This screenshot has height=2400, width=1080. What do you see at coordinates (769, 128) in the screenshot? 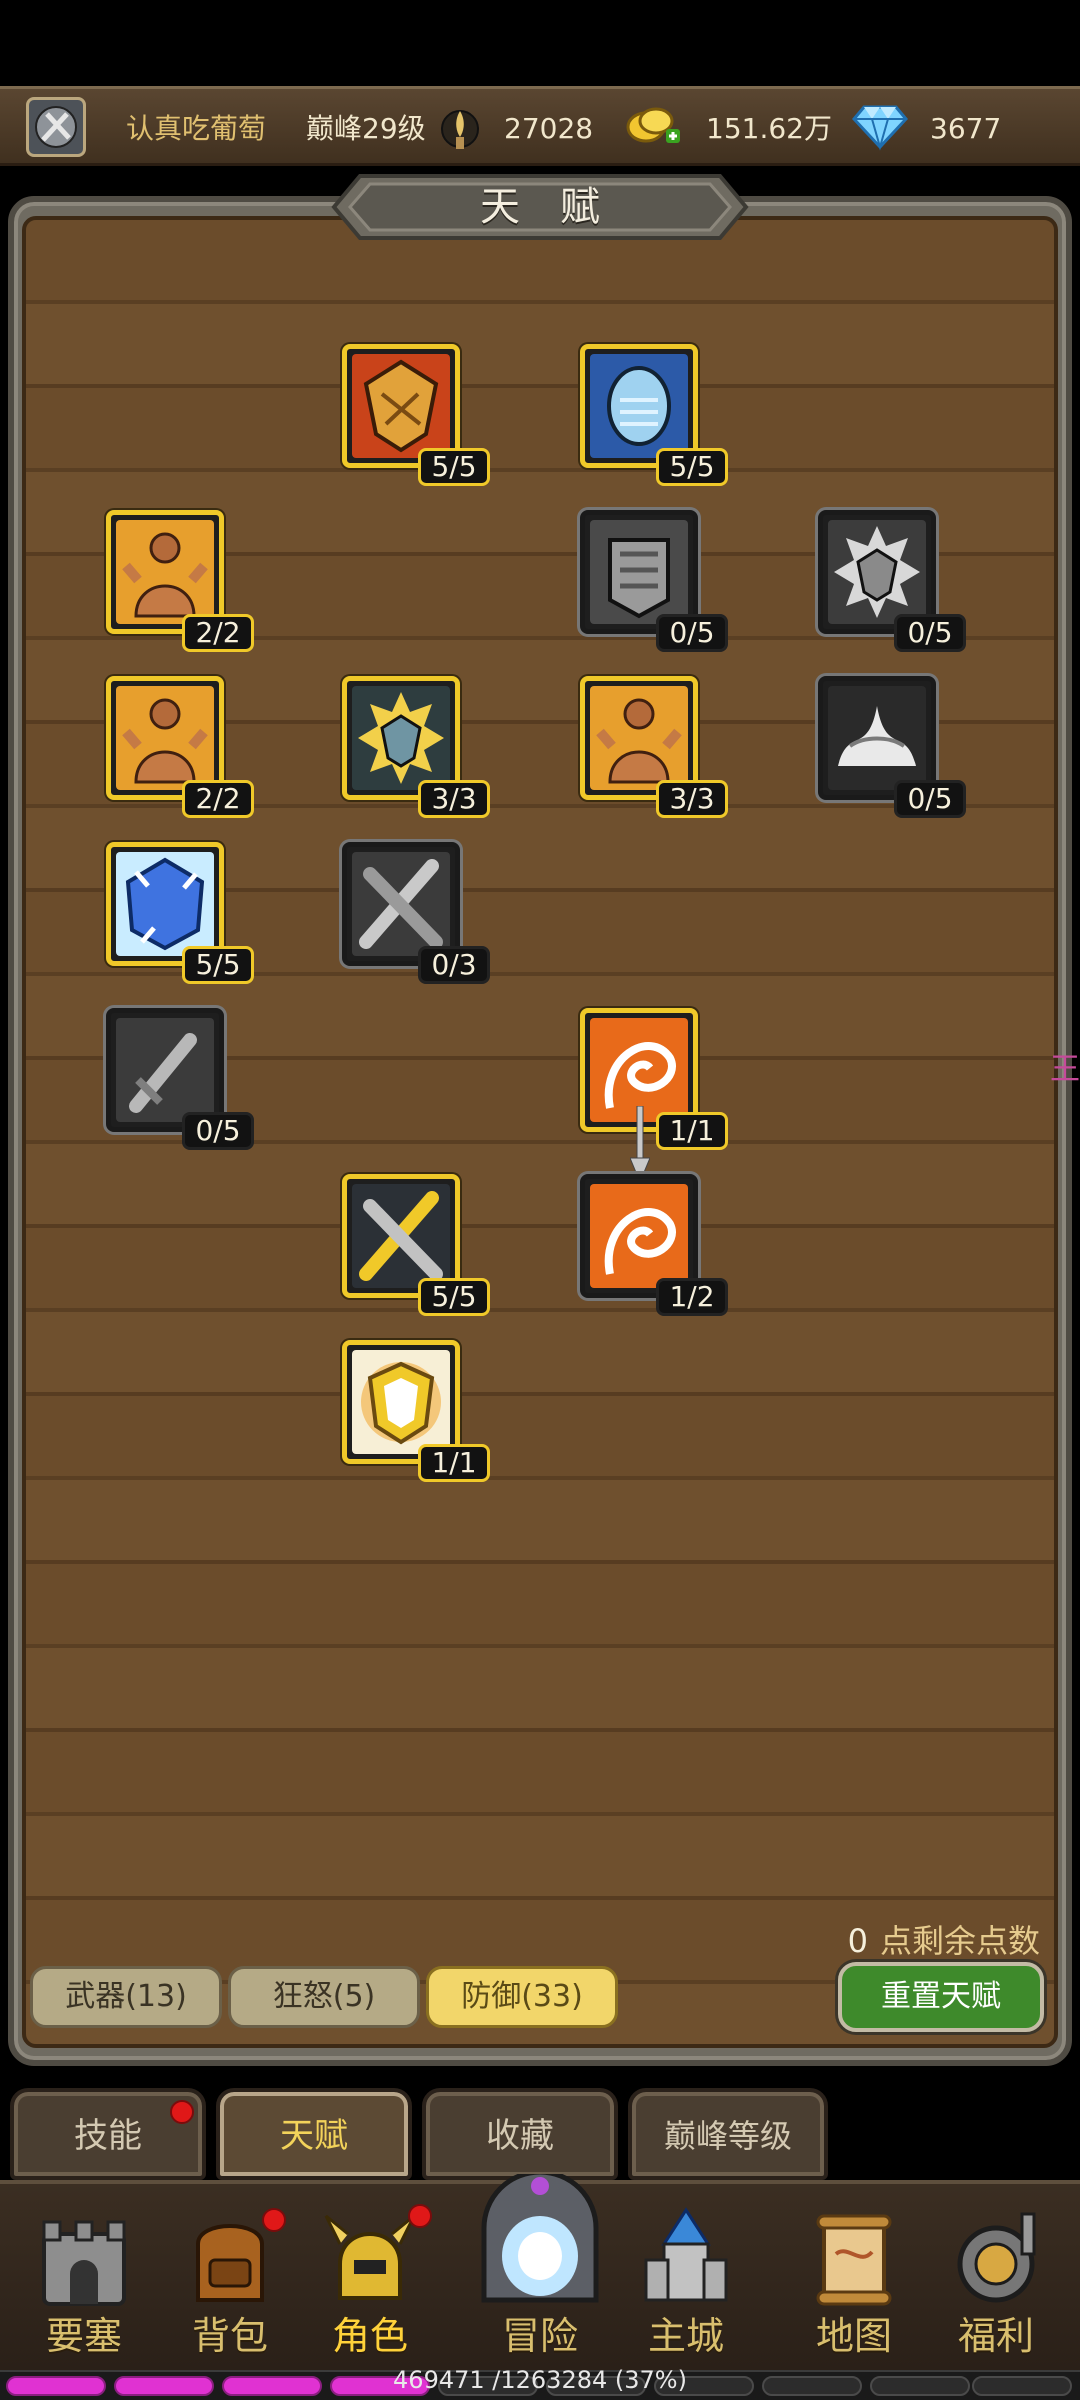
I see `currency-2-count: 151.62万` at bounding box center [769, 128].